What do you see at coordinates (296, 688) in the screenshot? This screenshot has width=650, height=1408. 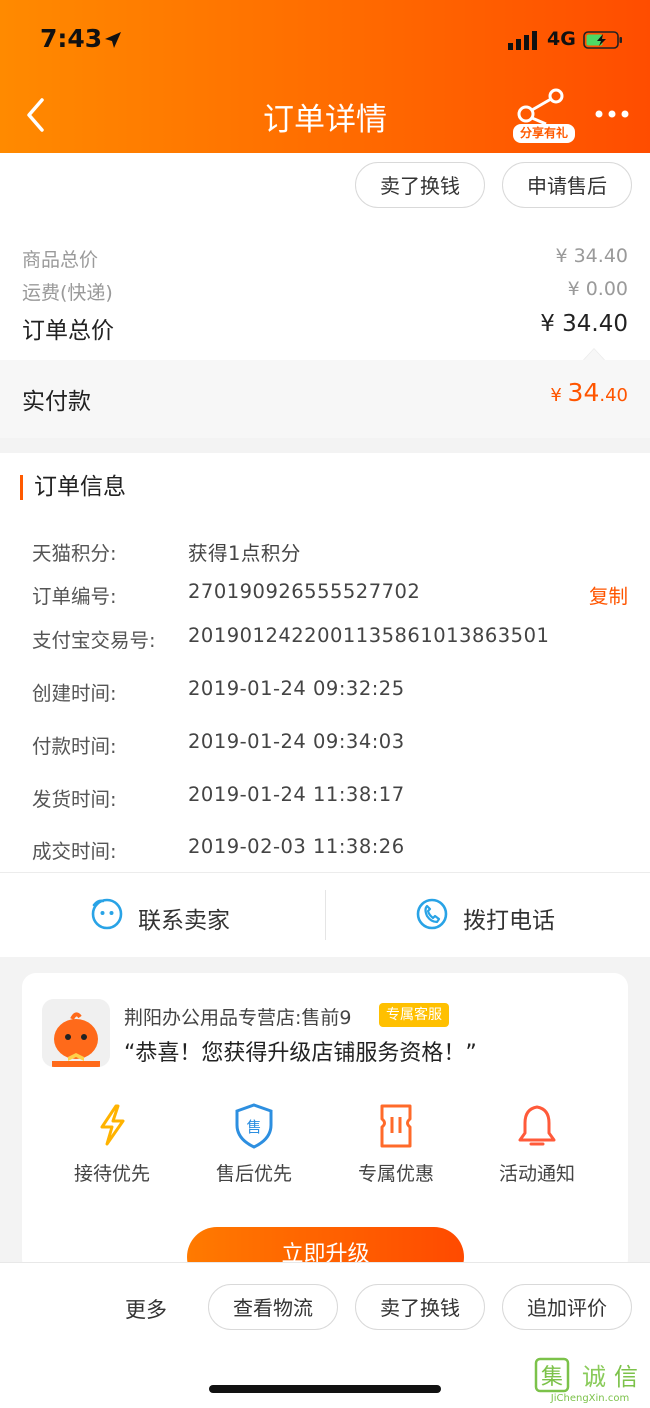 I see `info-value: 2019-01-24 09:32:25` at bounding box center [296, 688].